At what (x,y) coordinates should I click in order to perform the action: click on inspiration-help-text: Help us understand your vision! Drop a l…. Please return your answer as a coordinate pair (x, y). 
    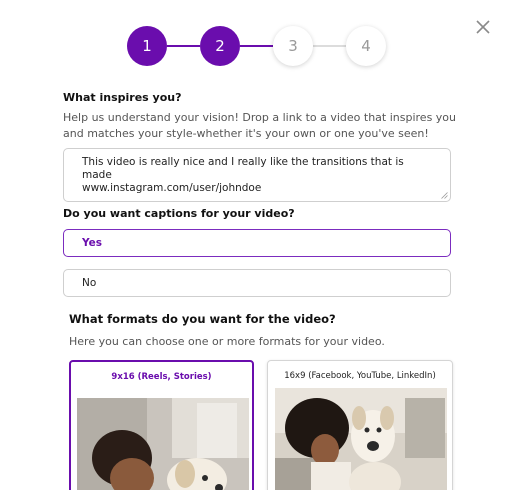
    Looking at the image, I should click on (260, 125).